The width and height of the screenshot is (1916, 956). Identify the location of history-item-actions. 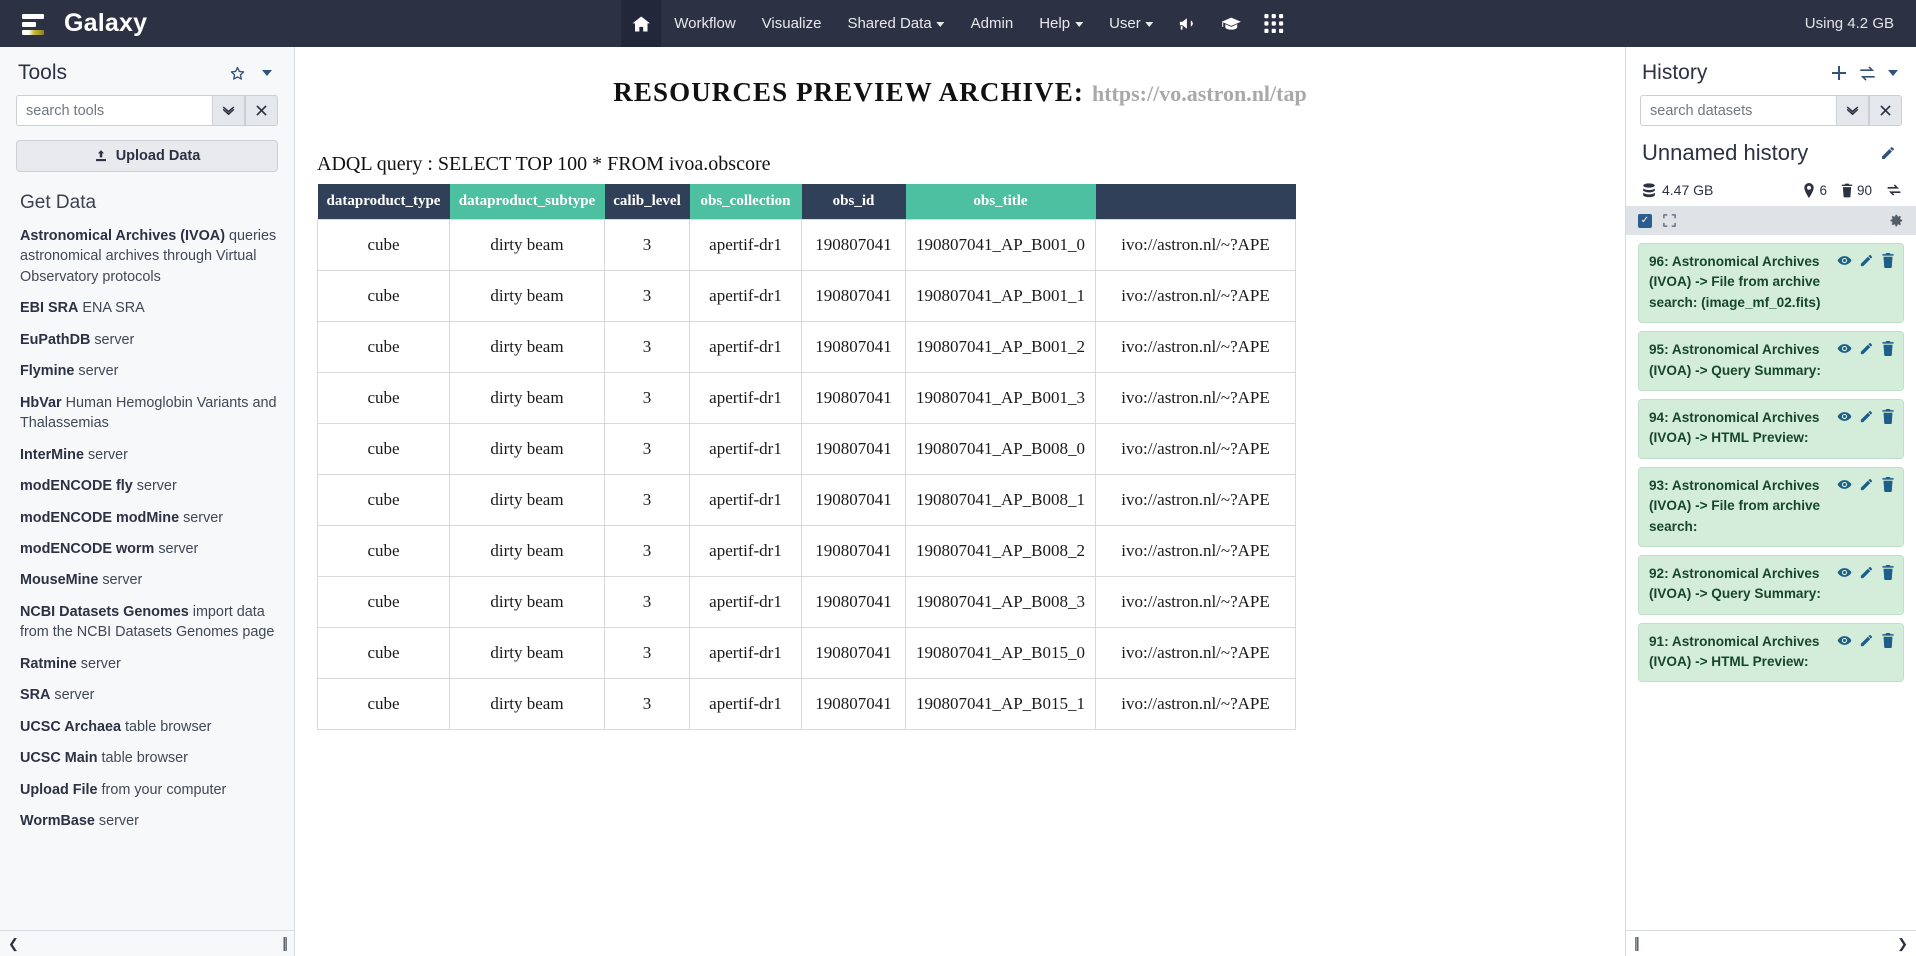
(1866, 506).